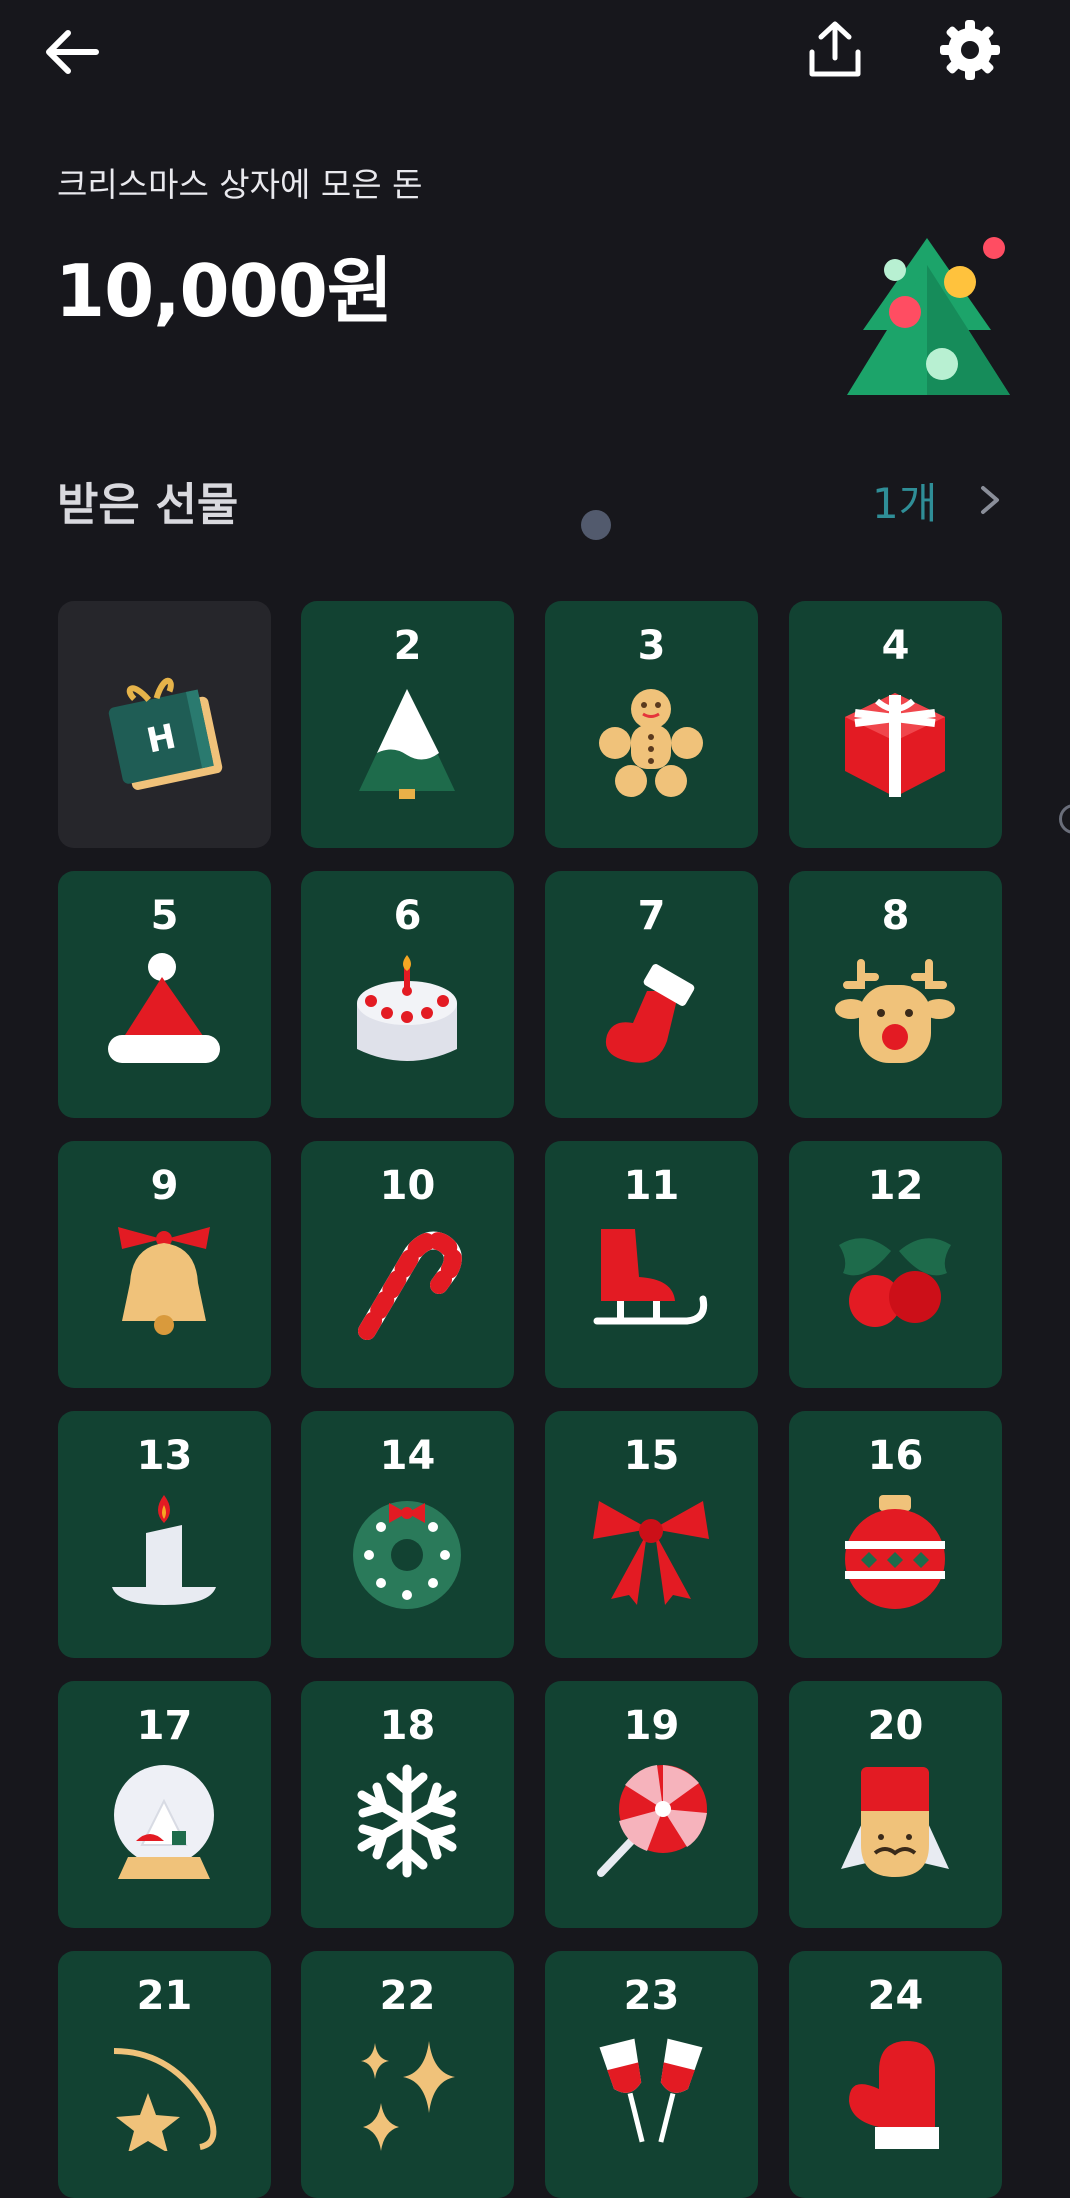 The width and height of the screenshot is (1070, 2198). What do you see at coordinates (895, 1552) in the screenshot?
I see `ornament-icon` at bounding box center [895, 1552].